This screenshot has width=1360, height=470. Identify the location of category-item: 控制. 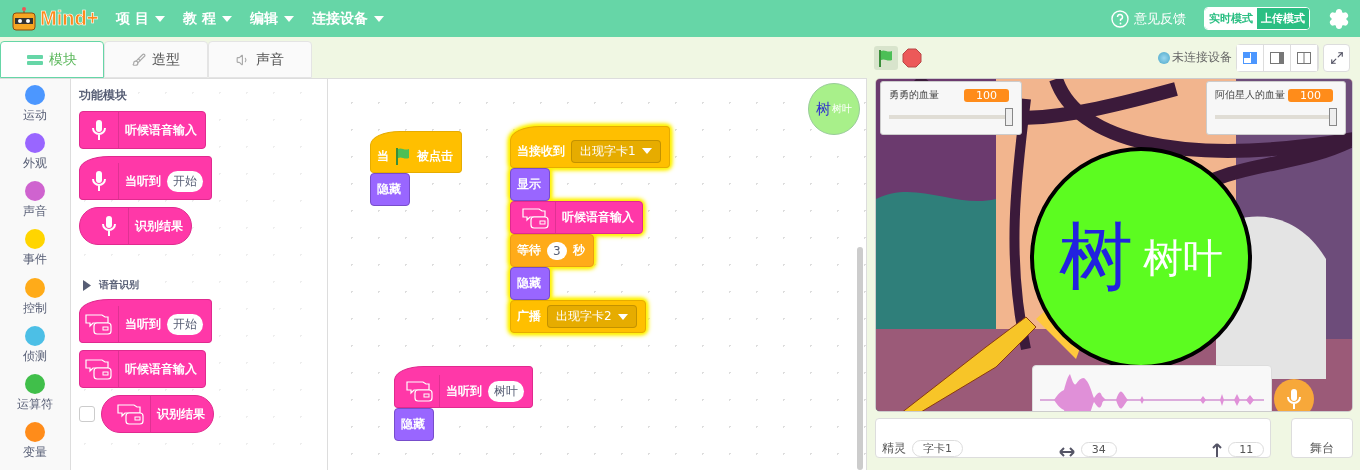
(35, 301).